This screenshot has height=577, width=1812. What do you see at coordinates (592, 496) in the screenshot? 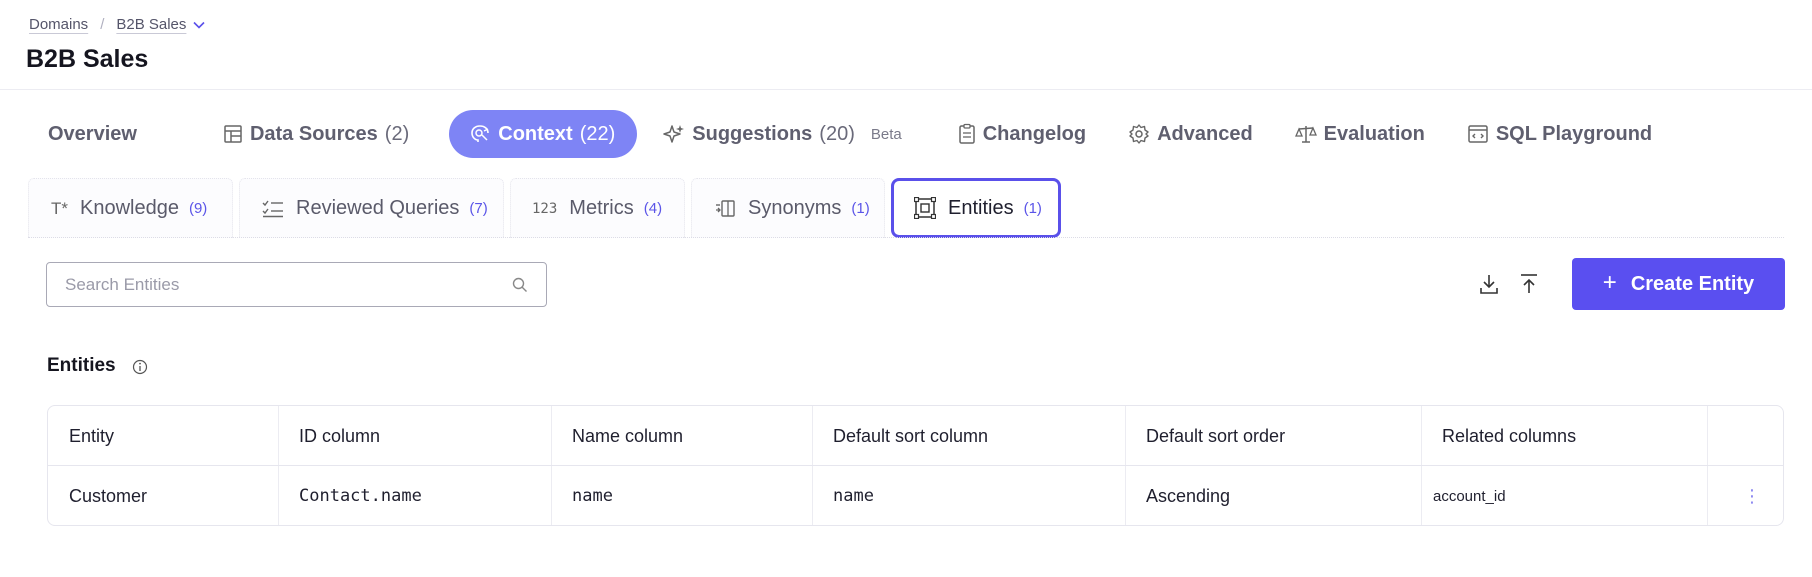
I see `cell-name-column: name` at bounding box center [592, 496].